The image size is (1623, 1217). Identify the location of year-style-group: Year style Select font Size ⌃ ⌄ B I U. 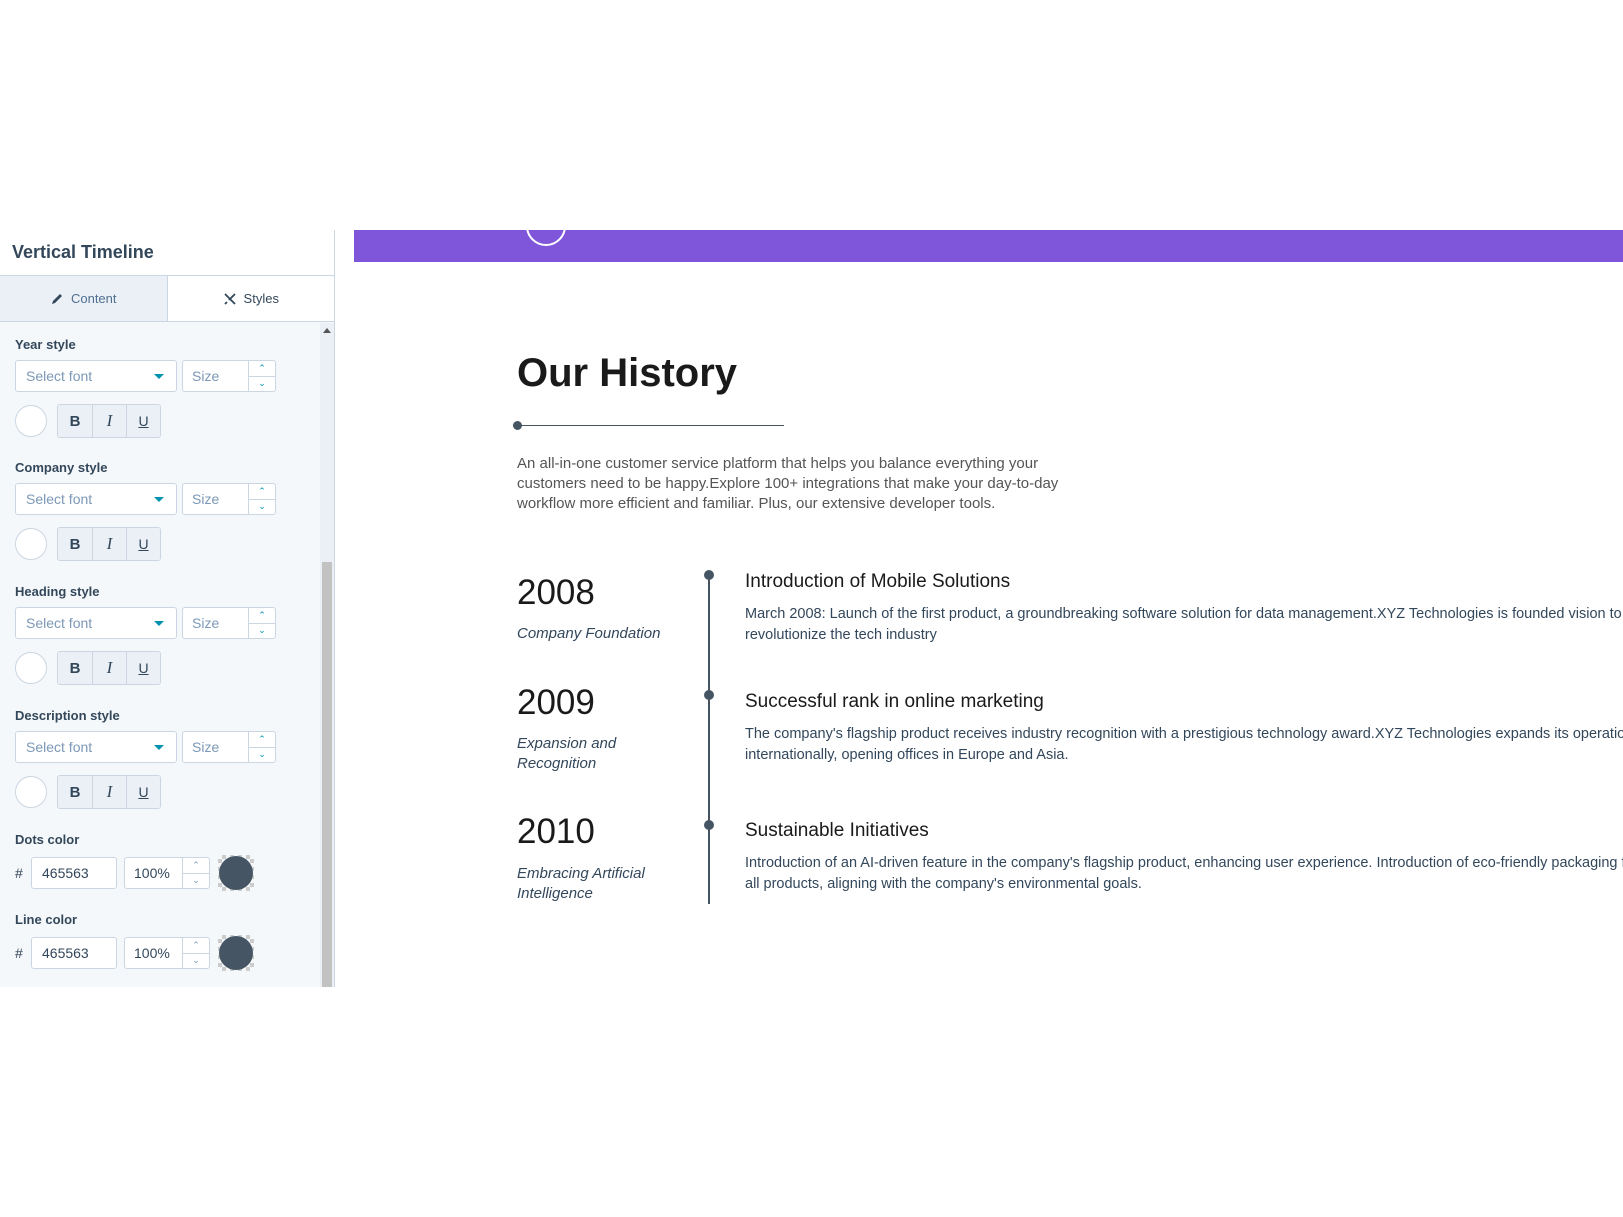
(160, 387).